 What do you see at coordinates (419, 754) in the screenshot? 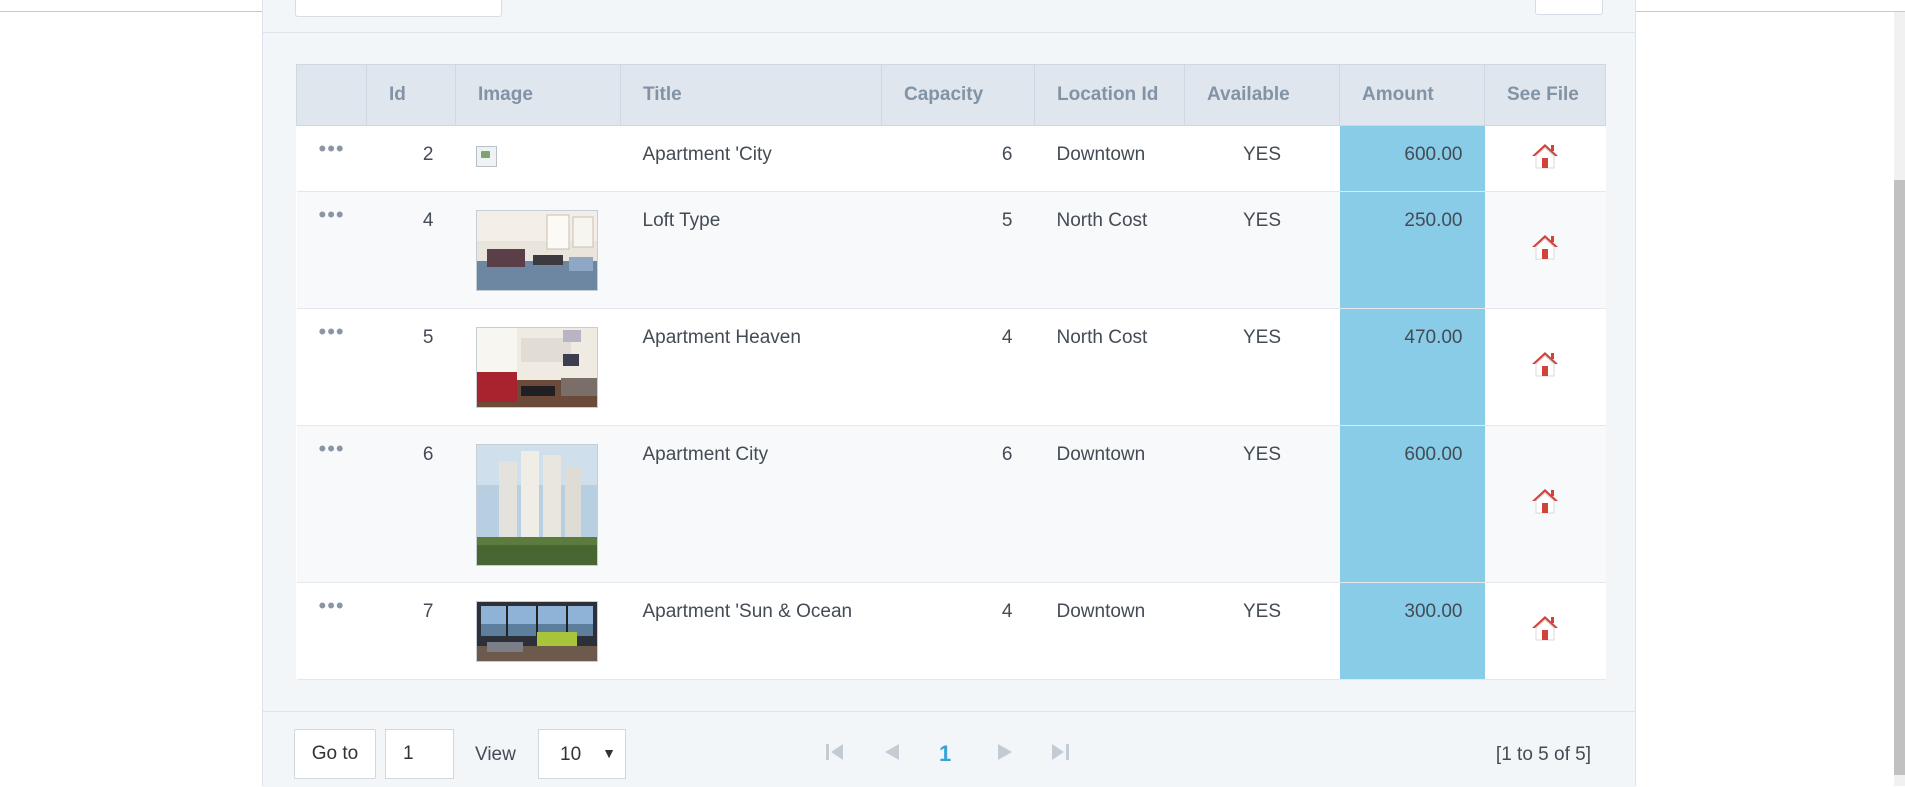
I see `goto-page-input` at bounding box center [419, 754].